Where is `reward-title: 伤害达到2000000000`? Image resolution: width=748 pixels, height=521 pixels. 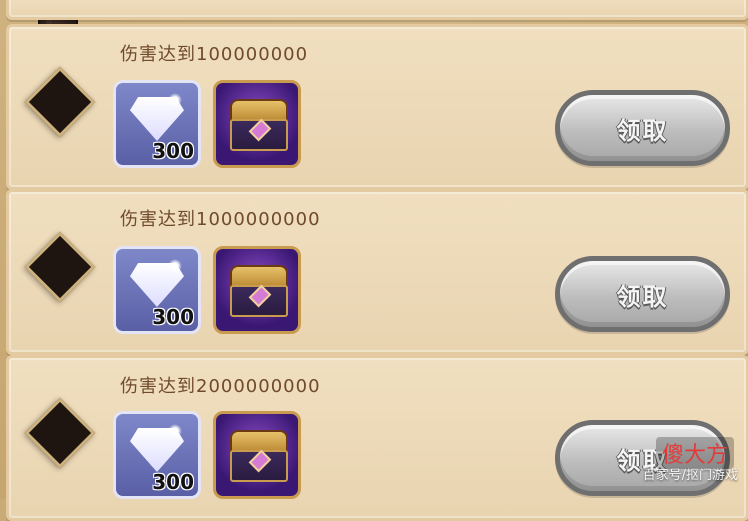 reward-title: 伤害达到2000000000 is located at coordinates (220, 386).